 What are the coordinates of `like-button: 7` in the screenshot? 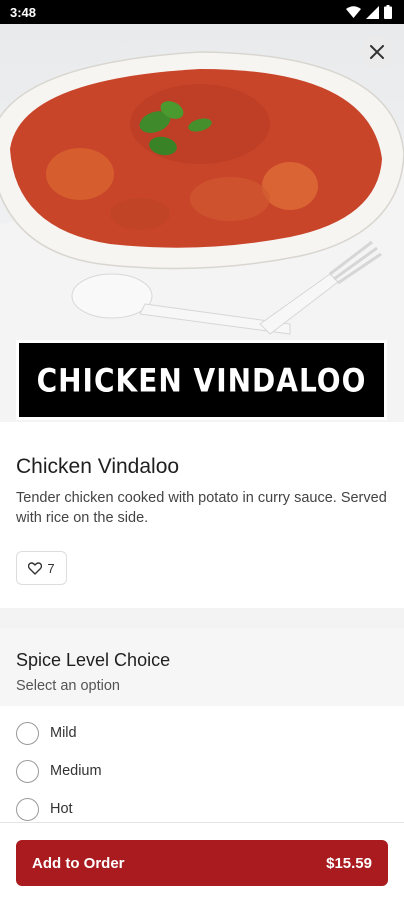 It's located at (41, 568).